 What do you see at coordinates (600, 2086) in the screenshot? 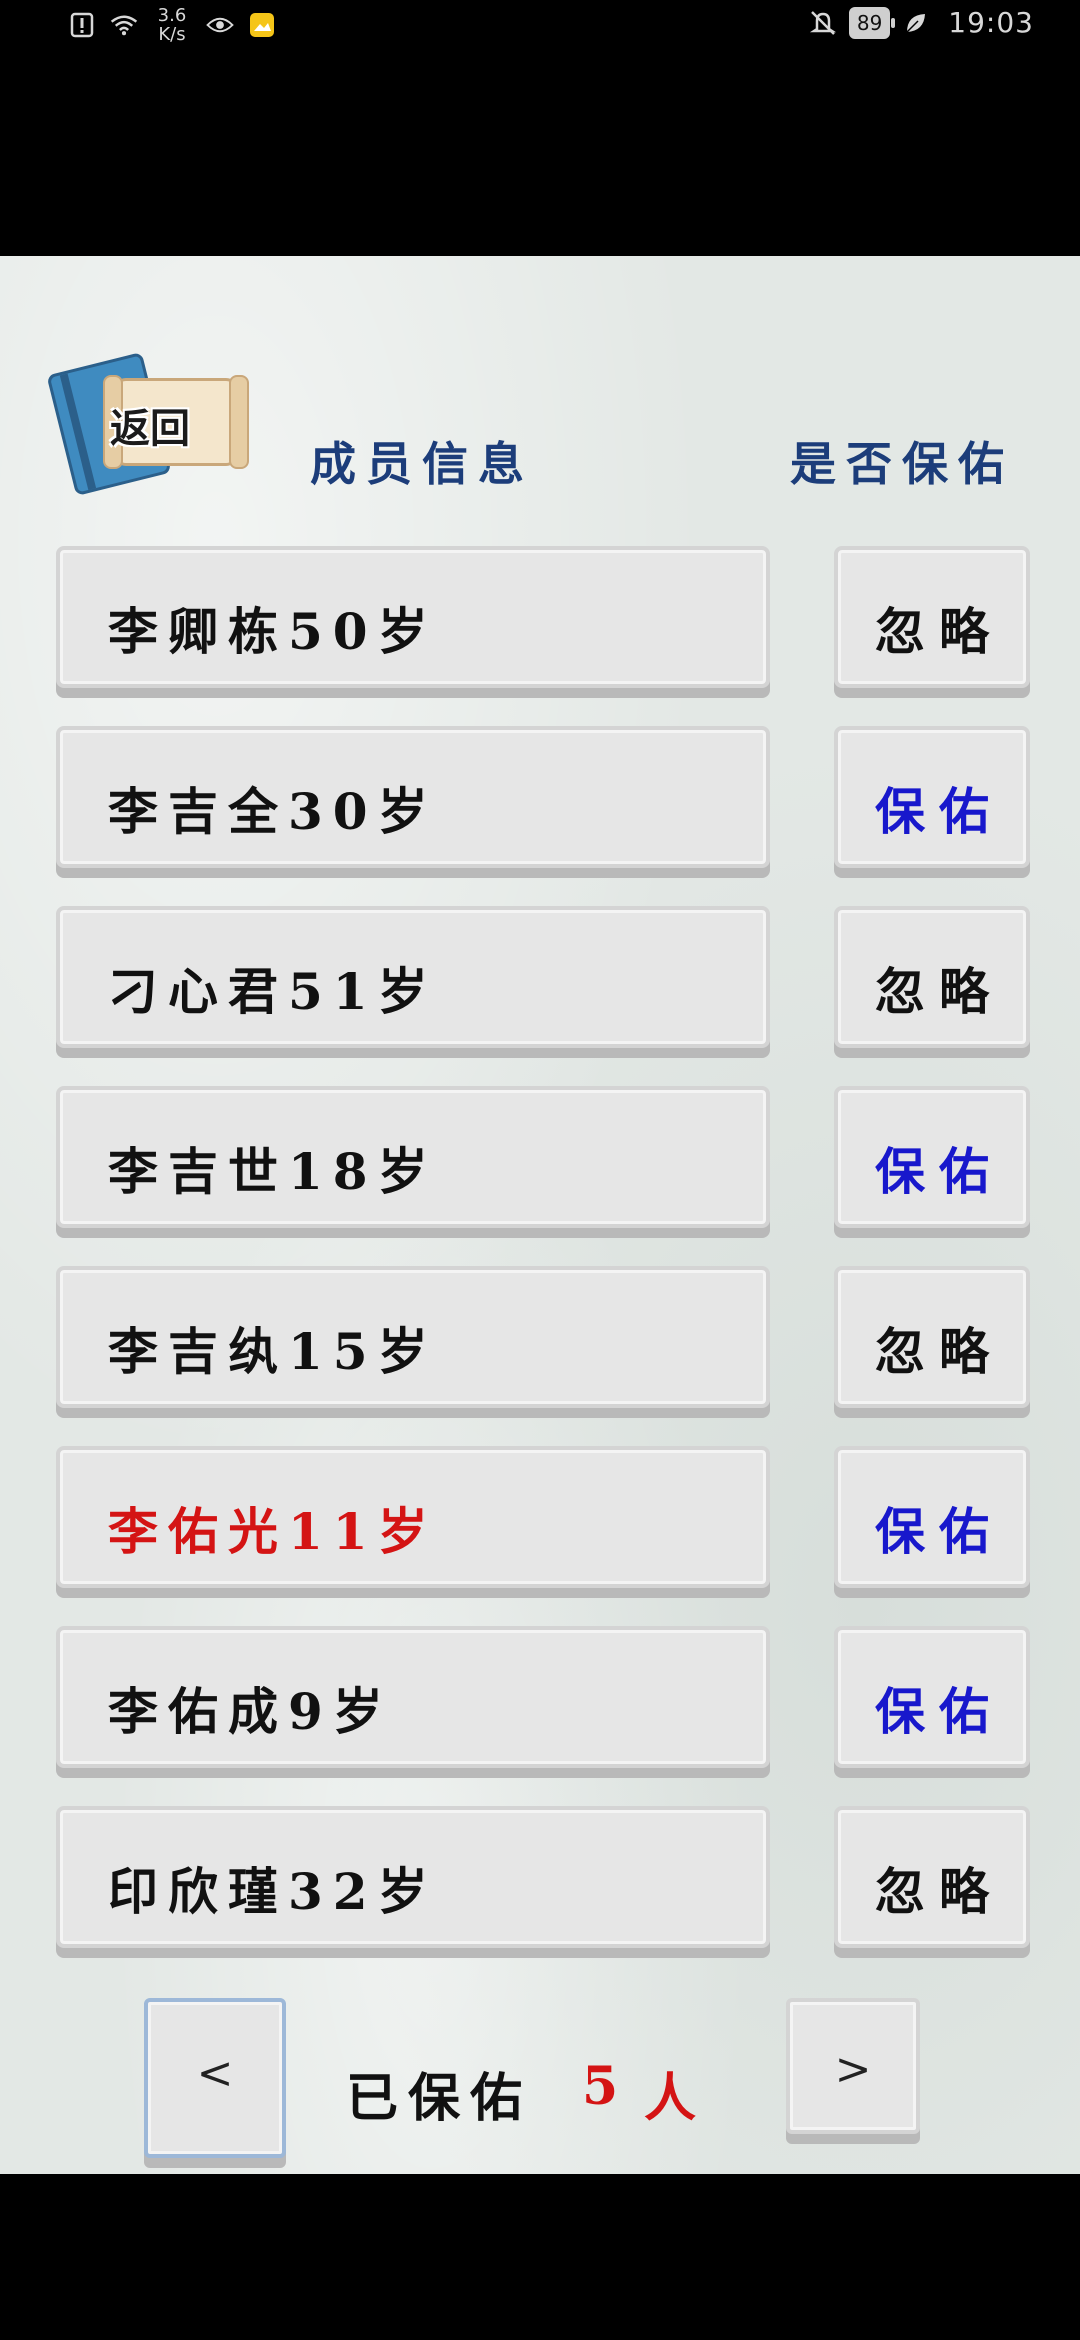
I see `blessed-count-value: 5` at bounding box center [600, 2086].